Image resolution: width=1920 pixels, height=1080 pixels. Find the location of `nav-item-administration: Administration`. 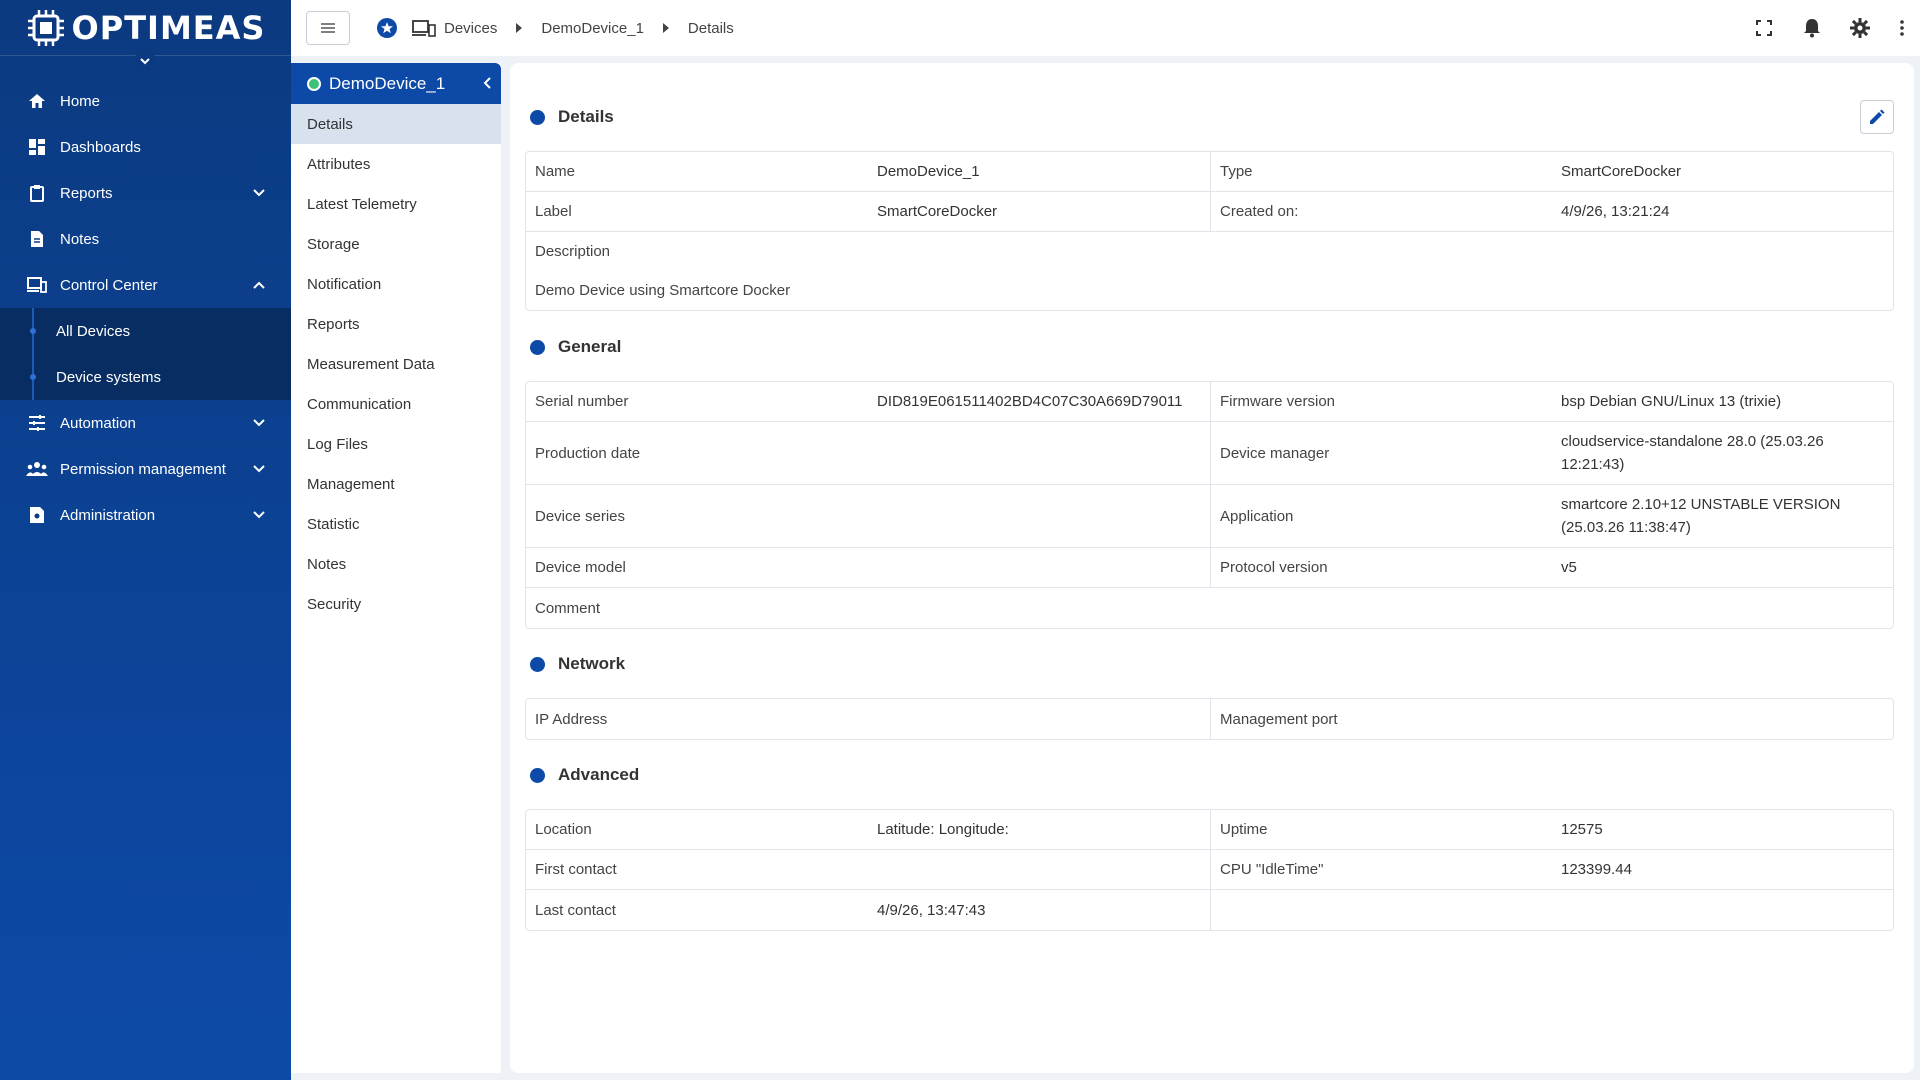

nav-item-administration: Administration is located at coordinates (145, 515).